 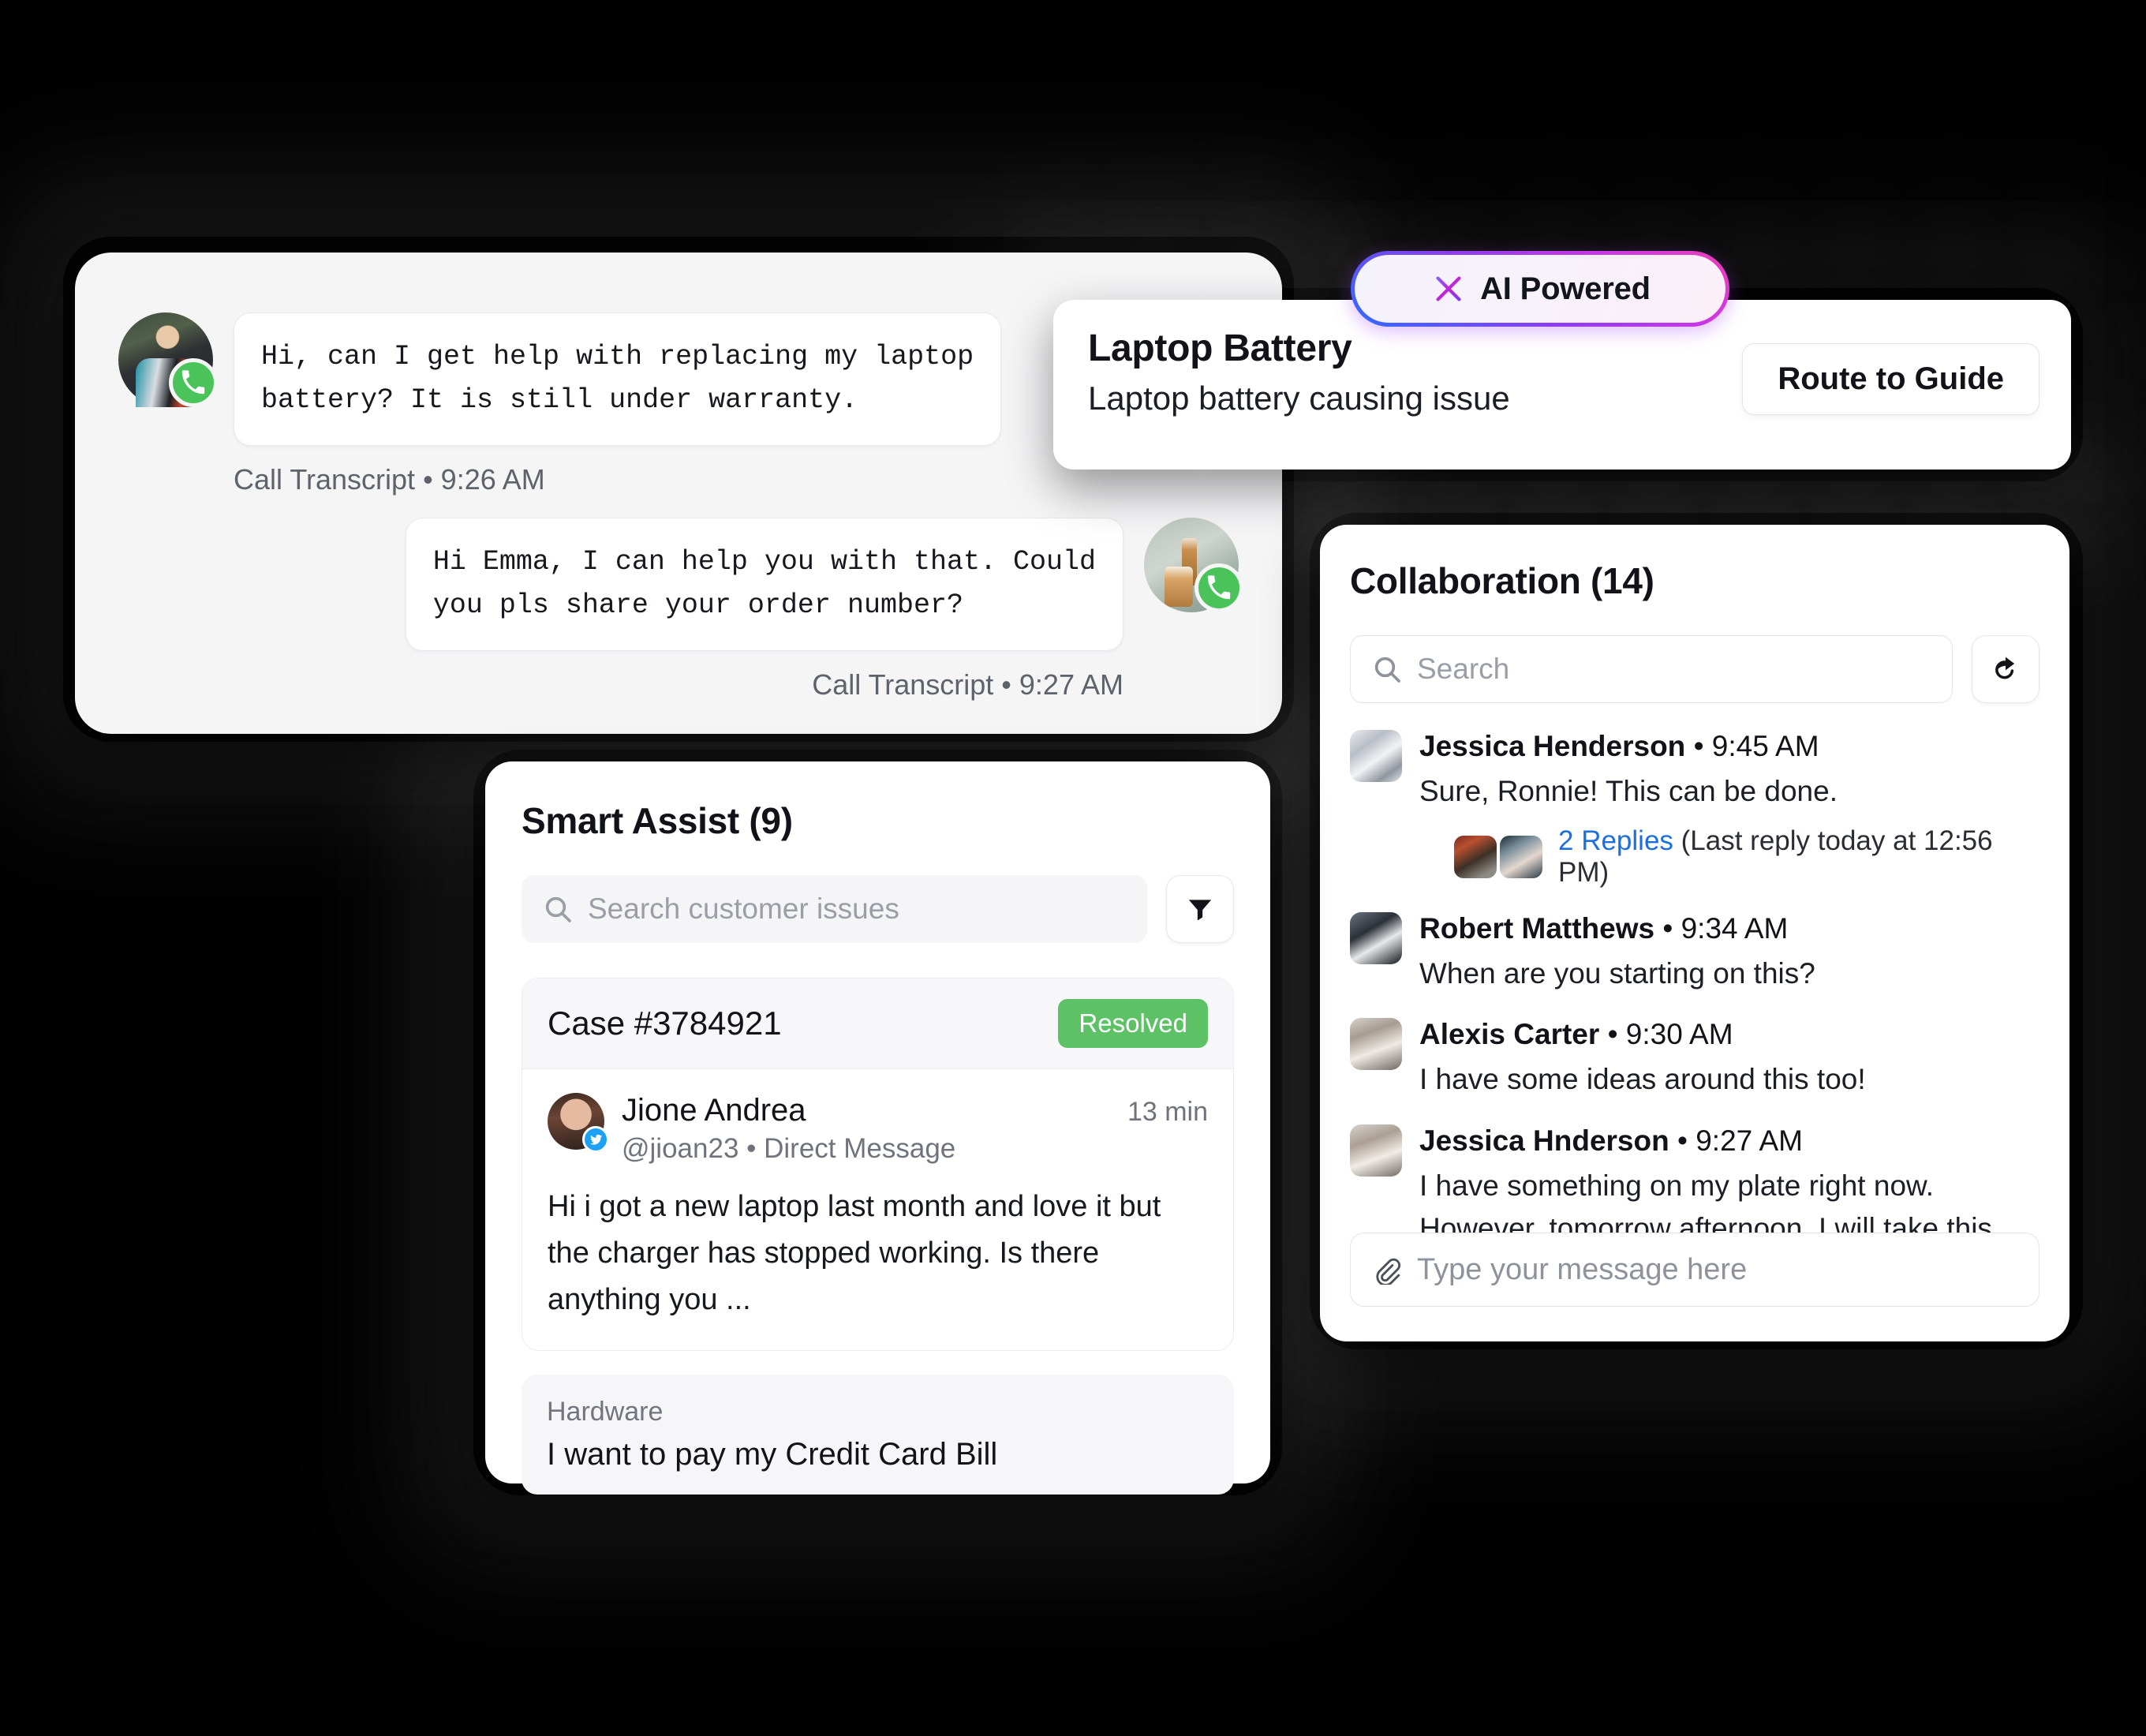 I want to click on share-icon, so click(x=2005, y=668).